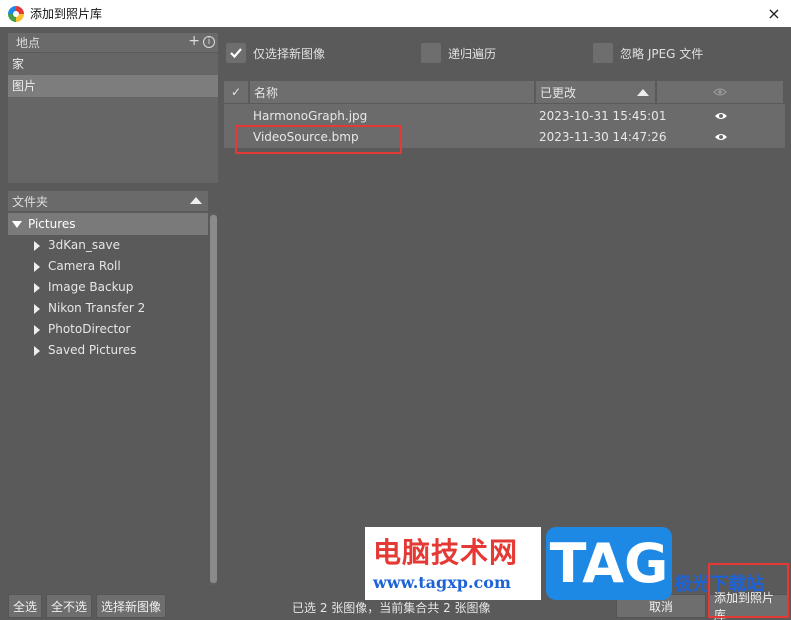 The image size is (791, 620). What do you see at coordinates (595, 92) in the screenshot?
I see `column-header-modified: 已更改` at bounding box center [595, 92].